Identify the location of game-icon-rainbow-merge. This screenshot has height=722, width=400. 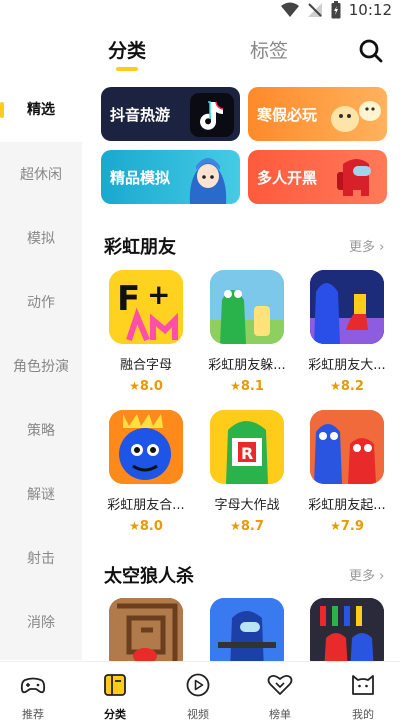
(146, 447).